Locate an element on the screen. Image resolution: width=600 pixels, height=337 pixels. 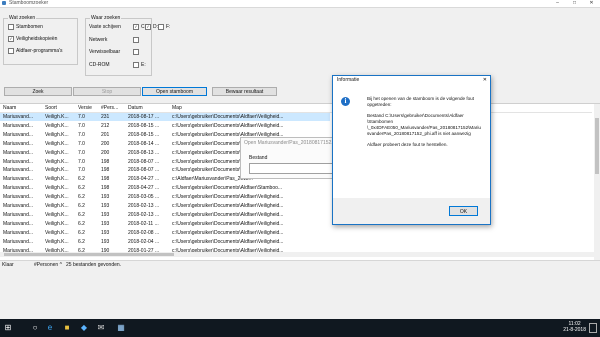
drive-e-label: E: is located at coordinates (143, 65).